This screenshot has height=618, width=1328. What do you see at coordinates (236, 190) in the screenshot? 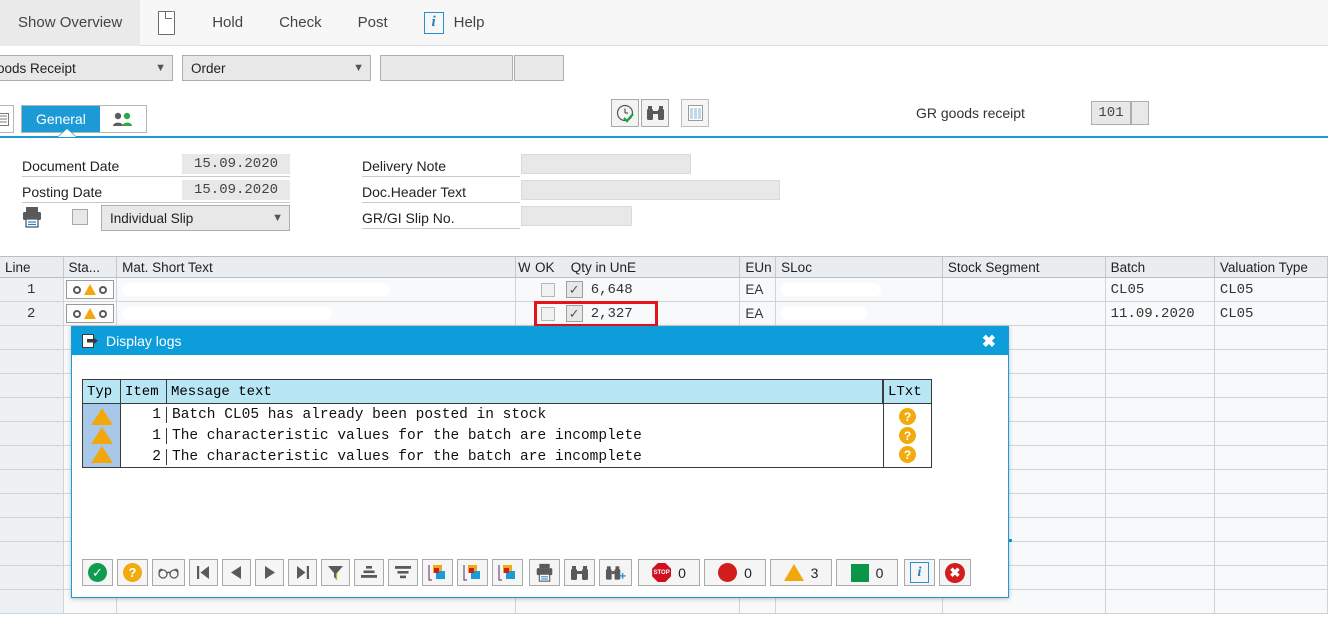
I see `posting-date-value: 15.09.2020` at bounding box center [236, 190].